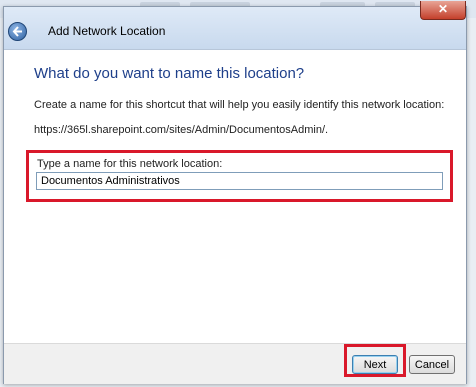 The image size is (476, 387). I want to click on close-icon: ✕, so click(443, 9).